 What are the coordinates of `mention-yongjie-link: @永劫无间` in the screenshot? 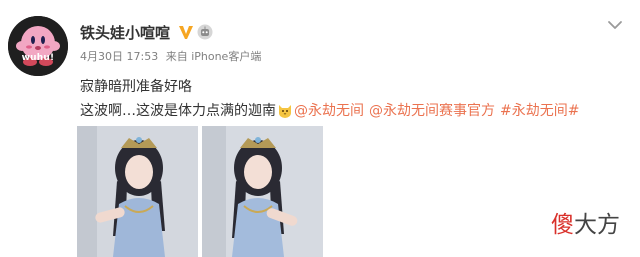 It's located at (329, 110).